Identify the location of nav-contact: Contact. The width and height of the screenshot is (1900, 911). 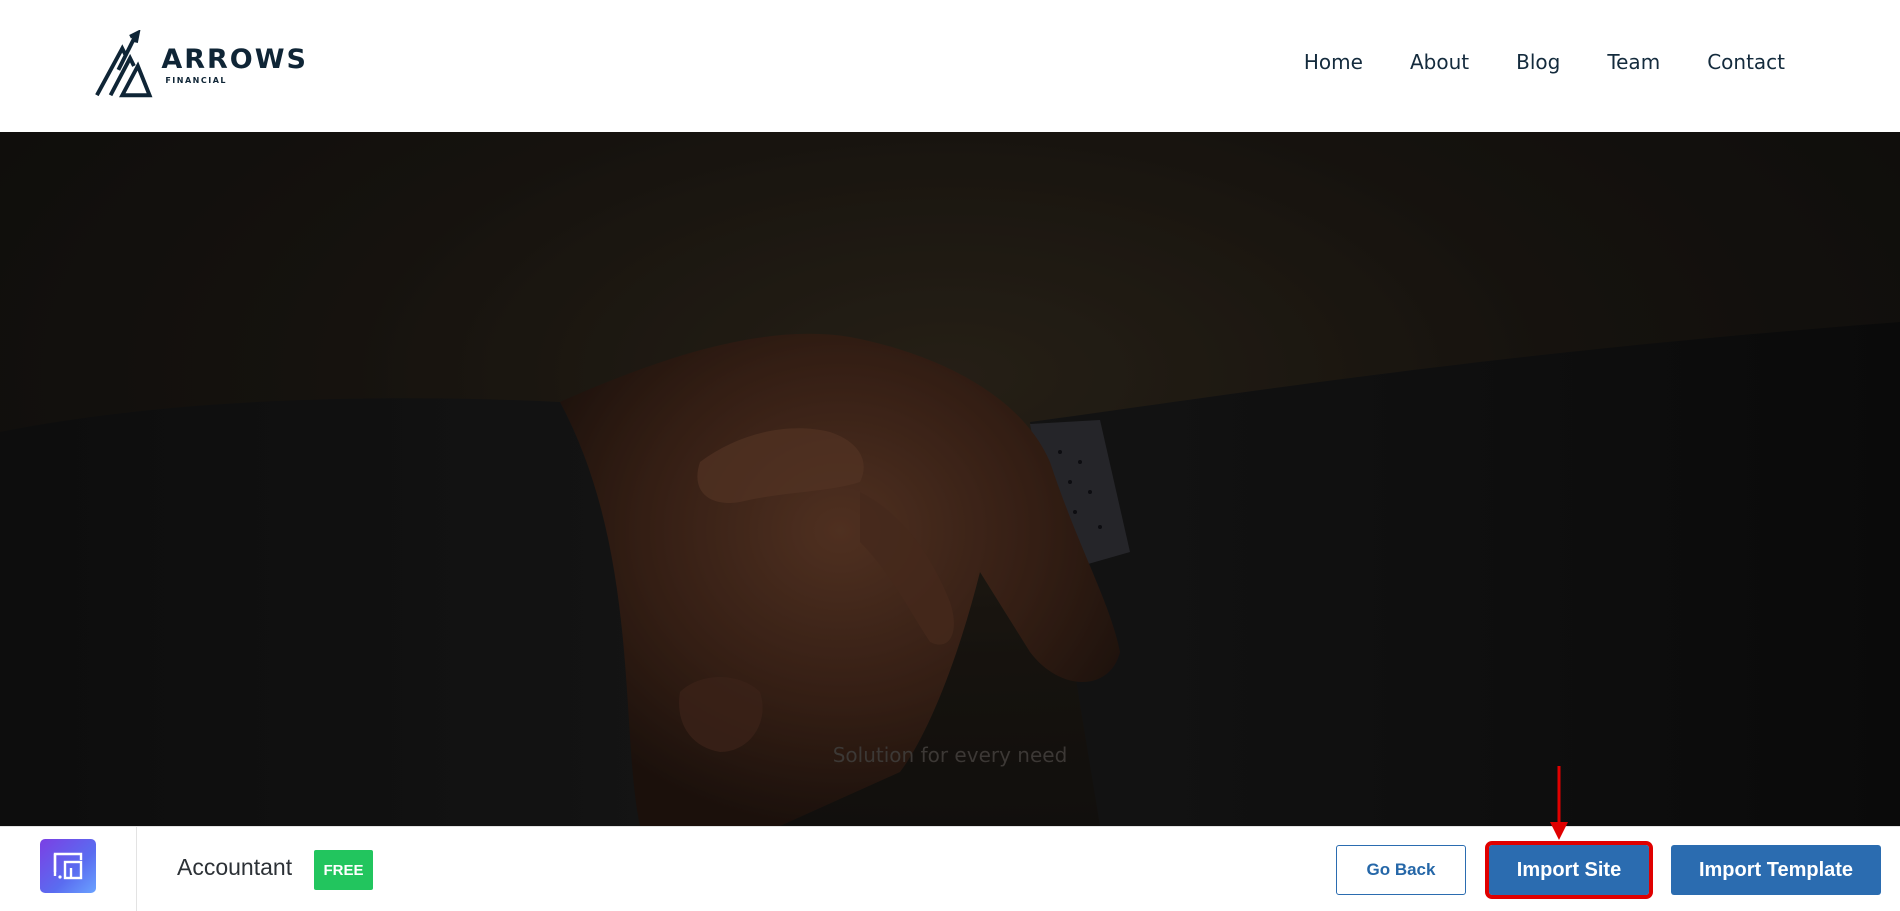
(1746, 62).